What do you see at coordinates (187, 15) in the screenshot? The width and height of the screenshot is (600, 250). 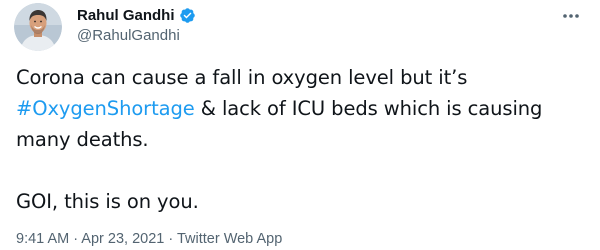 I see `verified-badge-icon` at bounding box center [187, 15].